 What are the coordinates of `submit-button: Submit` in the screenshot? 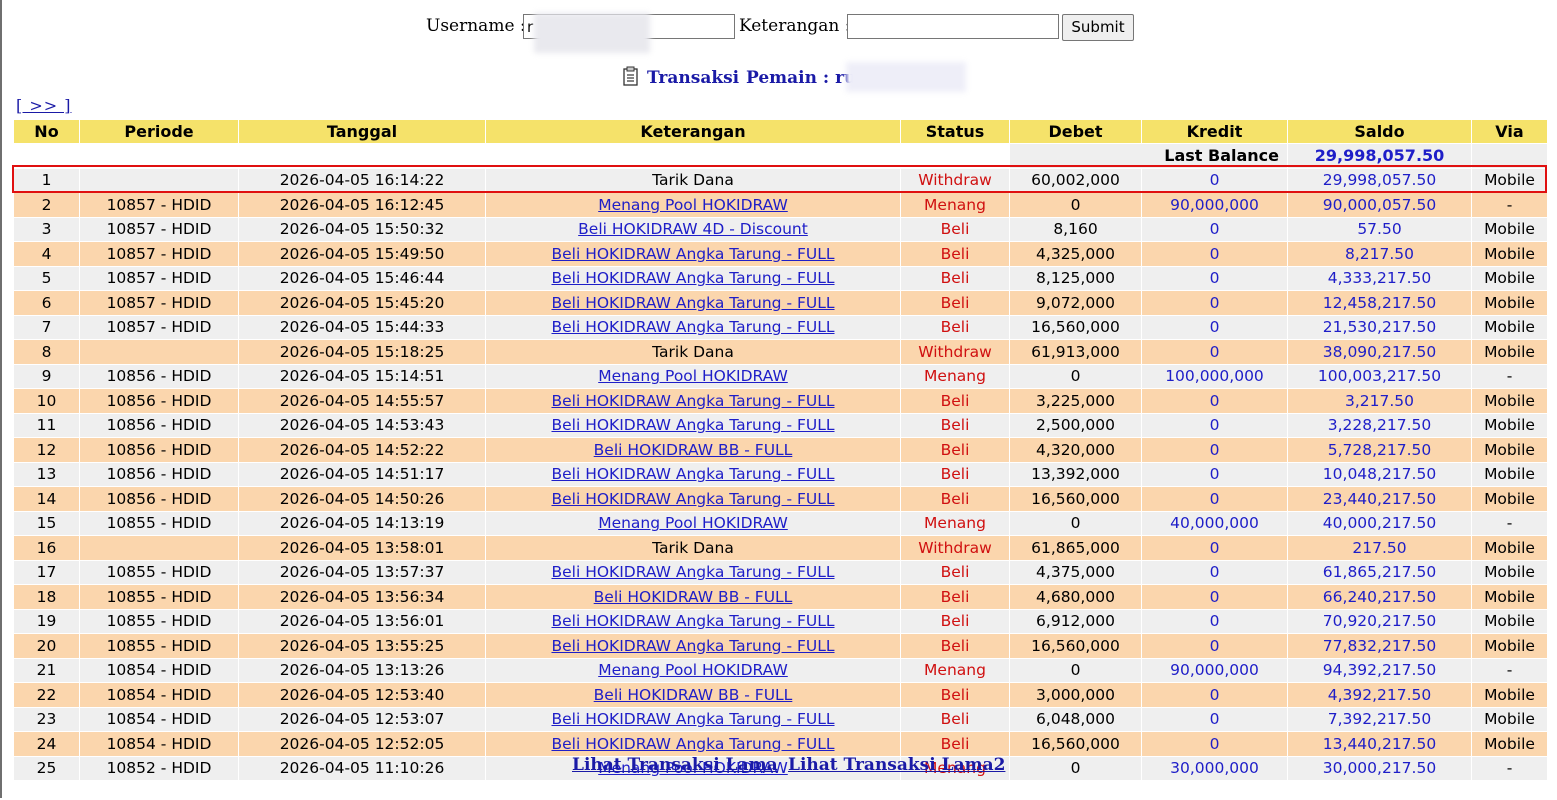 It's located at (1098, 27).